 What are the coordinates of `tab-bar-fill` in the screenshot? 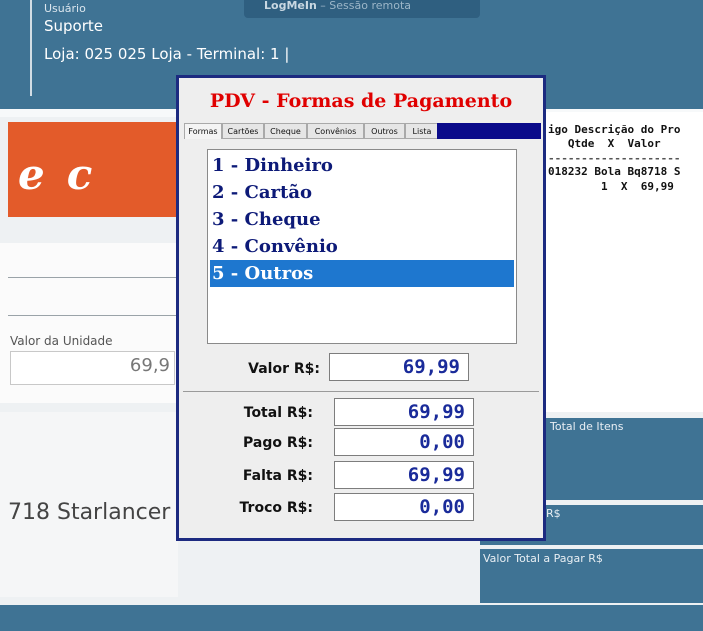 It's located at (489, 131).